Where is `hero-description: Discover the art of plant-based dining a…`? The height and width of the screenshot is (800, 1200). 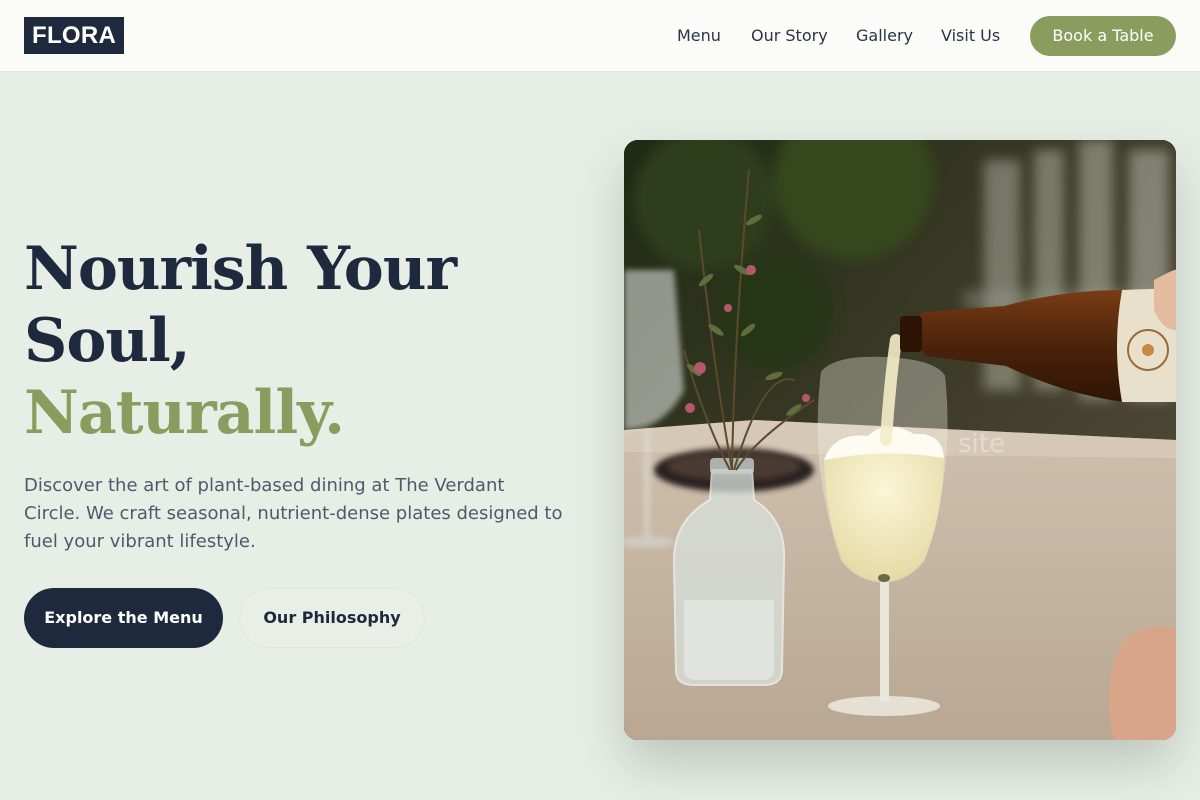
hero-description: Discover the art of plant-based dining a… is located at coordinates (293, 513).